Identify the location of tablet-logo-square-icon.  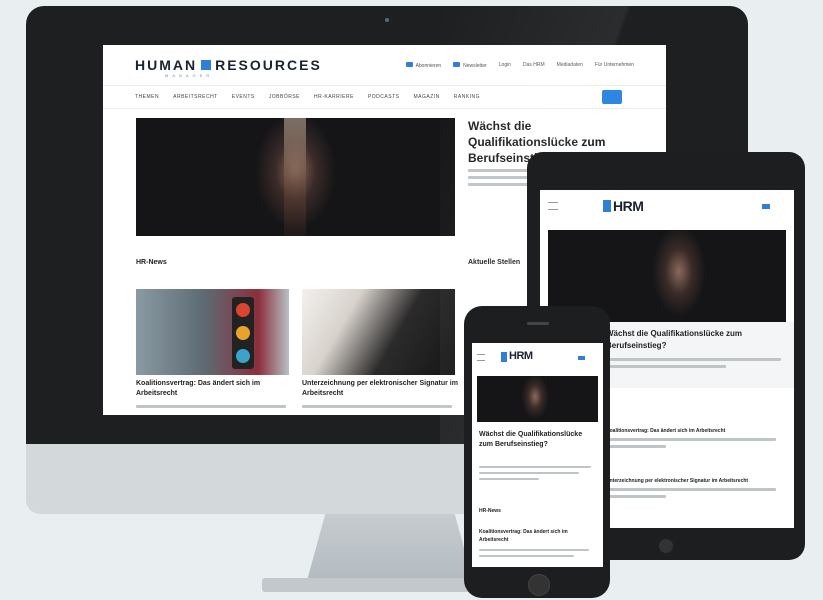
(607, 206).